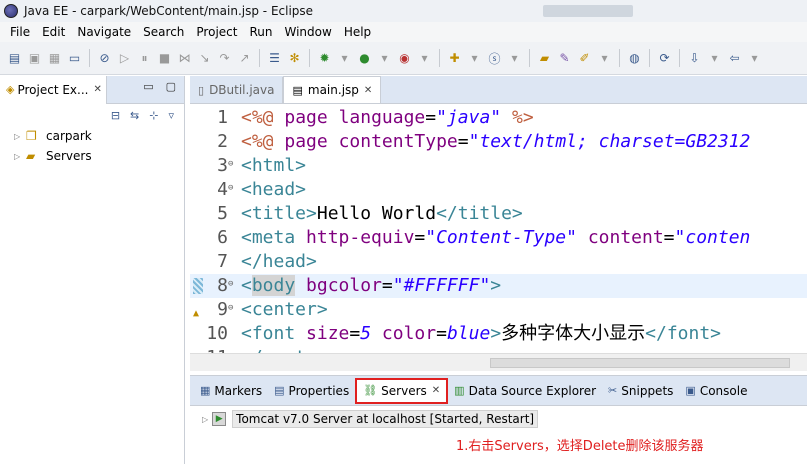  Describe the element at coordinates (714, 58) in the screenshot. I see `next-annotation-dropdown-icon: ▾` at that location.